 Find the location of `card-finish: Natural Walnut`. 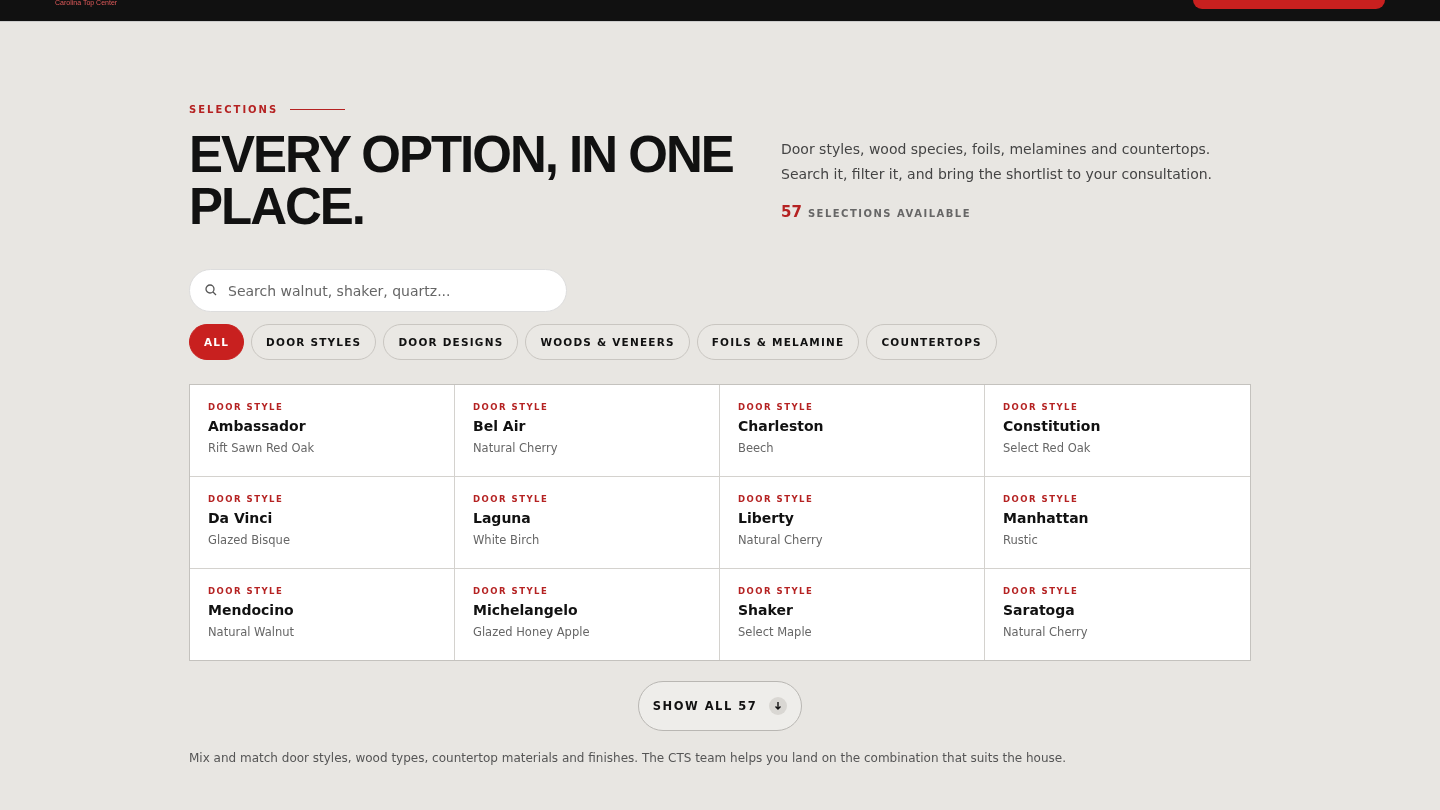

card-finish: Natural Walnut is located at coordinates (251, 632).